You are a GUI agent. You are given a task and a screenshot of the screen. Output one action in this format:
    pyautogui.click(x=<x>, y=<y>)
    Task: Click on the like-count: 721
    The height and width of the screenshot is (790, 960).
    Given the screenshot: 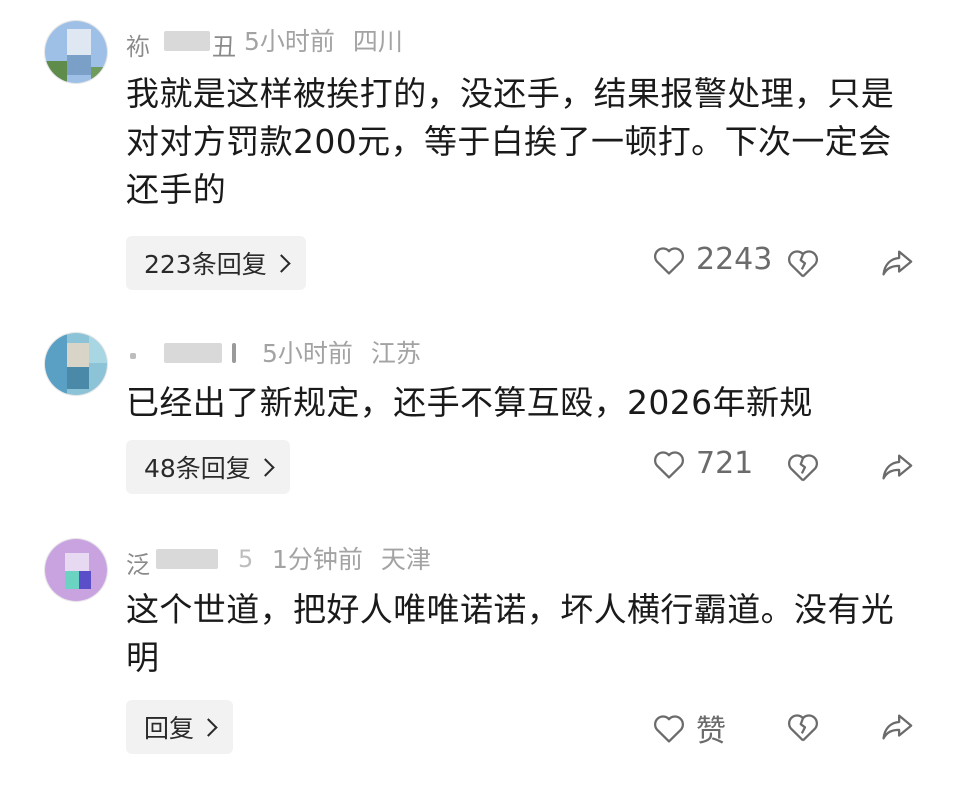 What is the action you would take?
    pyautogui.click(x=725, y=463)
    